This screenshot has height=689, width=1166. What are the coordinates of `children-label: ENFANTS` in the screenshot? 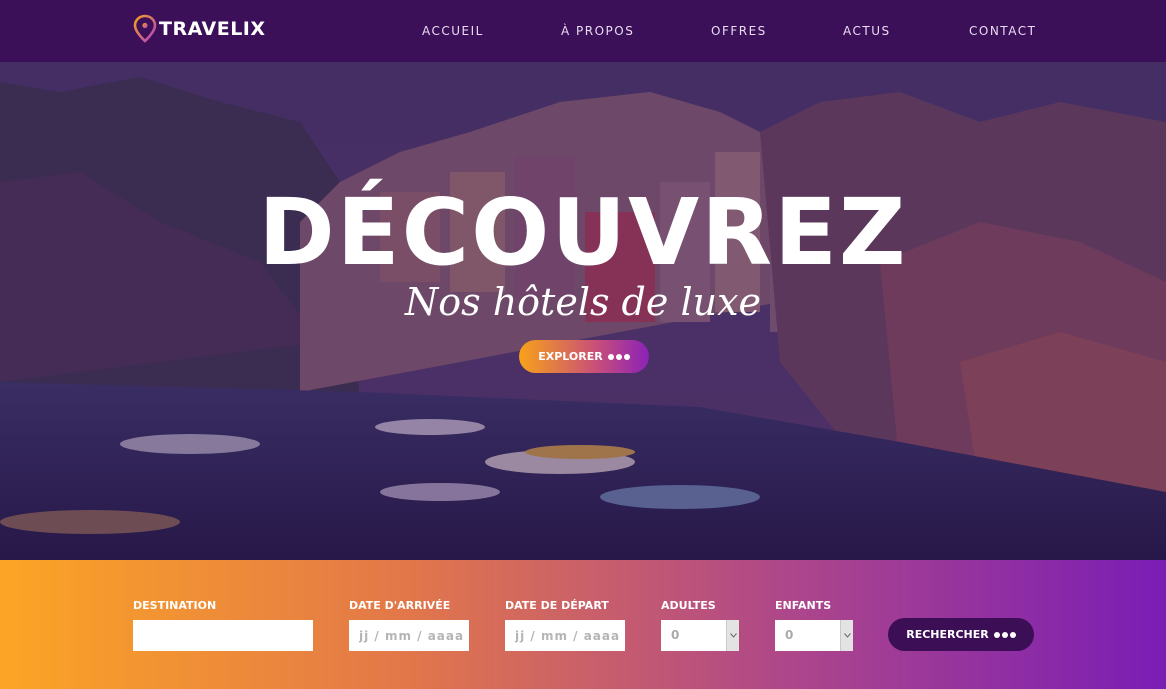 It's located at (803, 605).